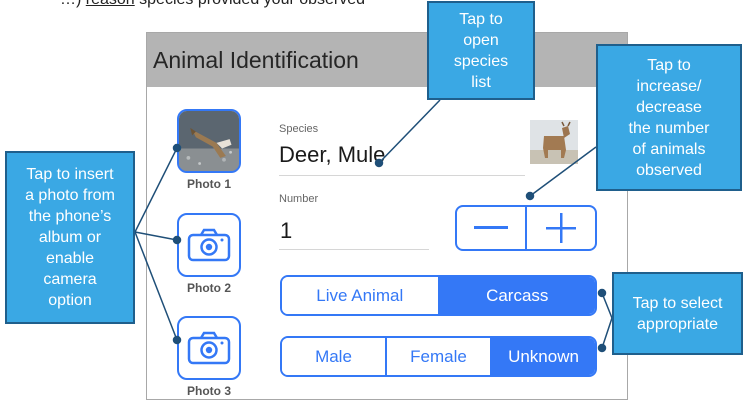 This screenshot has height=402, width=746. Describe the element at coordinates (70, 174) in the screenshot. I see `callout-photo-line-1: Tap to insert` at that location.